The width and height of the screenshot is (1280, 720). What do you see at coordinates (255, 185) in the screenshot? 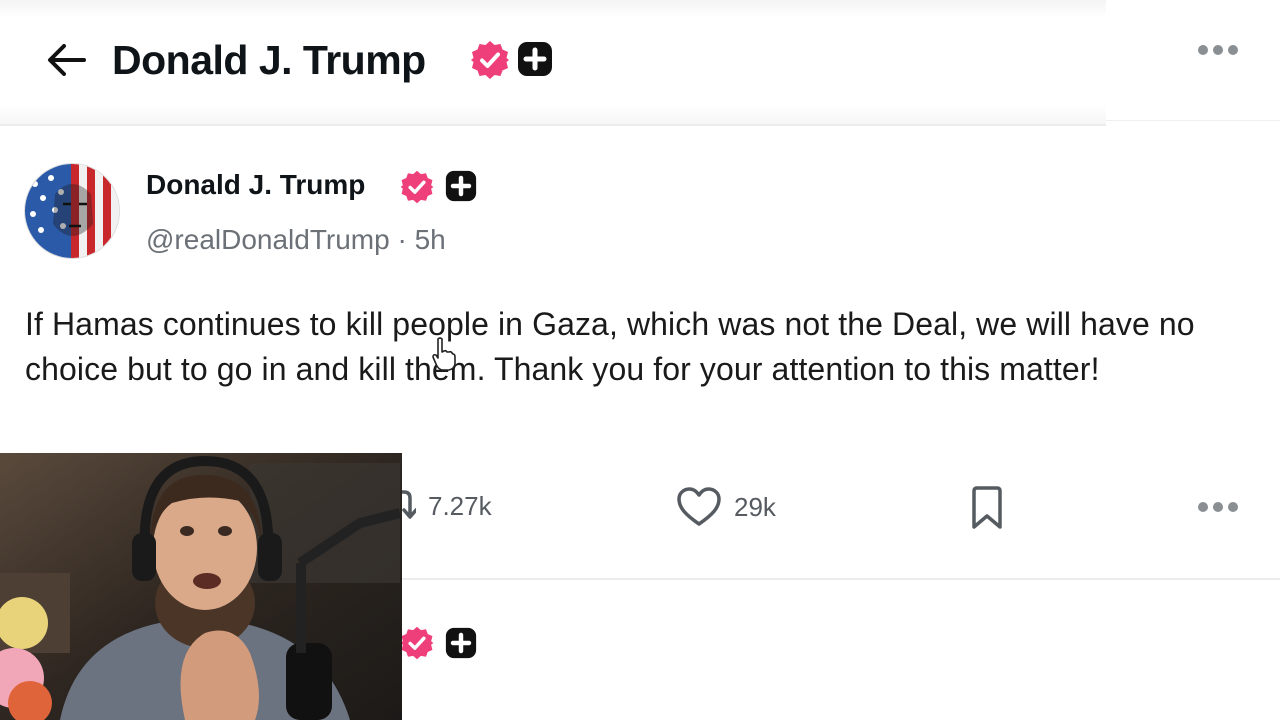
I see `author-name: Donald J. Trump` at bounding box center [255, 185].